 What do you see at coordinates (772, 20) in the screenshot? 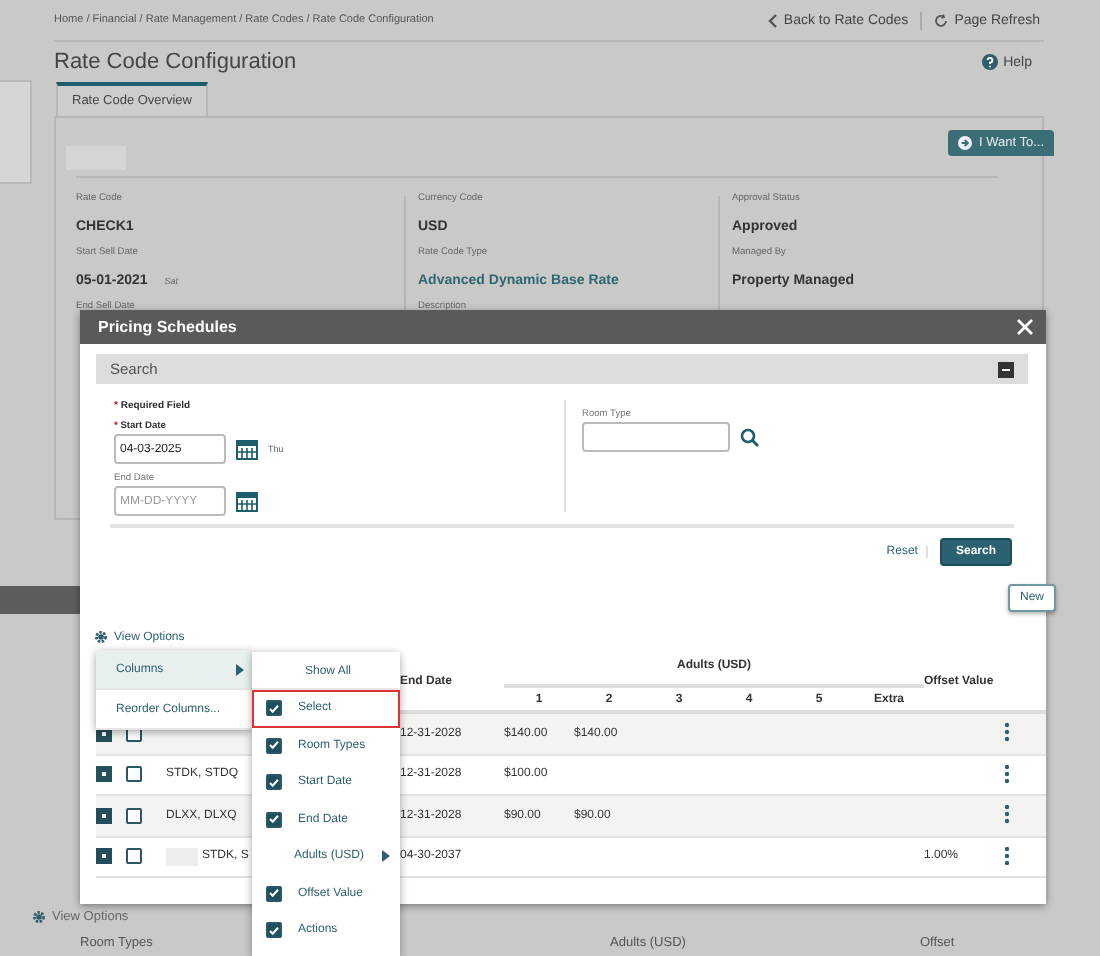
I see `chevron-left-icon` at bounding box center [772, 20].